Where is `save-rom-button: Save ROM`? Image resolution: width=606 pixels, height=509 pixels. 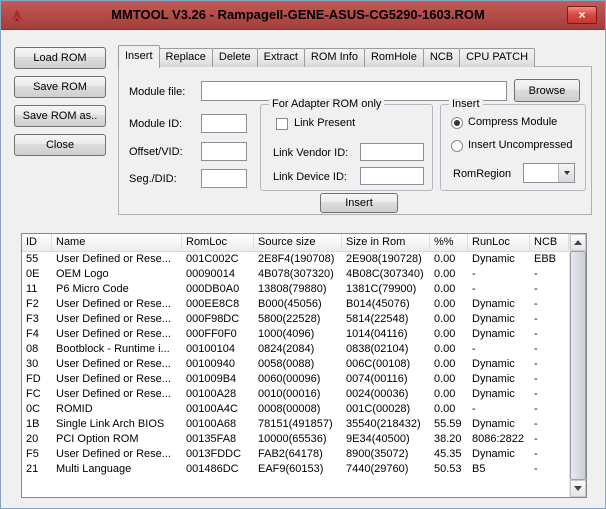 save-rom-button: Save ROM is located at coordinates (60, 87).